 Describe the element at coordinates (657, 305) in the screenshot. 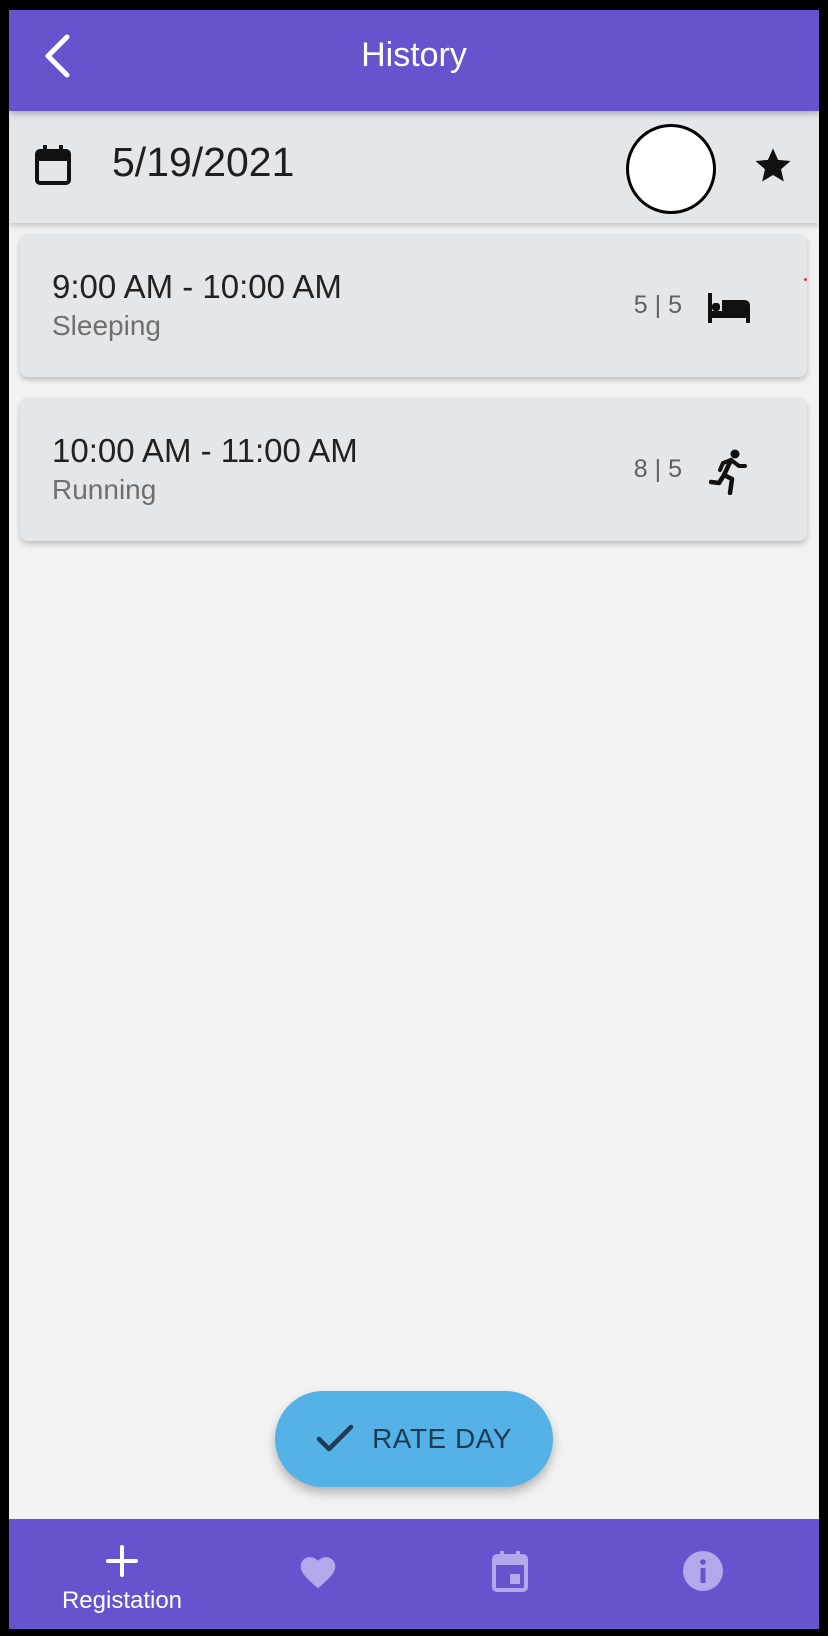

I see `entry-score: 5 | 5` at that location.